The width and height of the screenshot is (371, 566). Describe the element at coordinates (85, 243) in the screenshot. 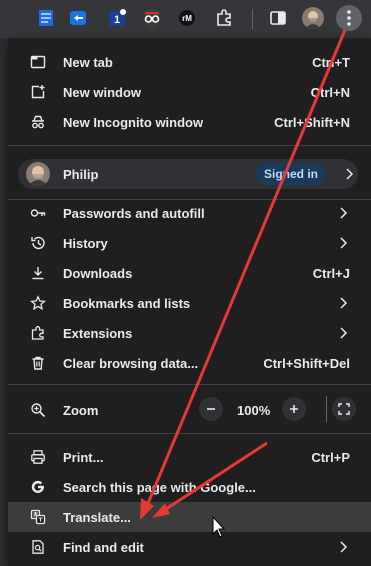

I see `history-label: History` at that location.